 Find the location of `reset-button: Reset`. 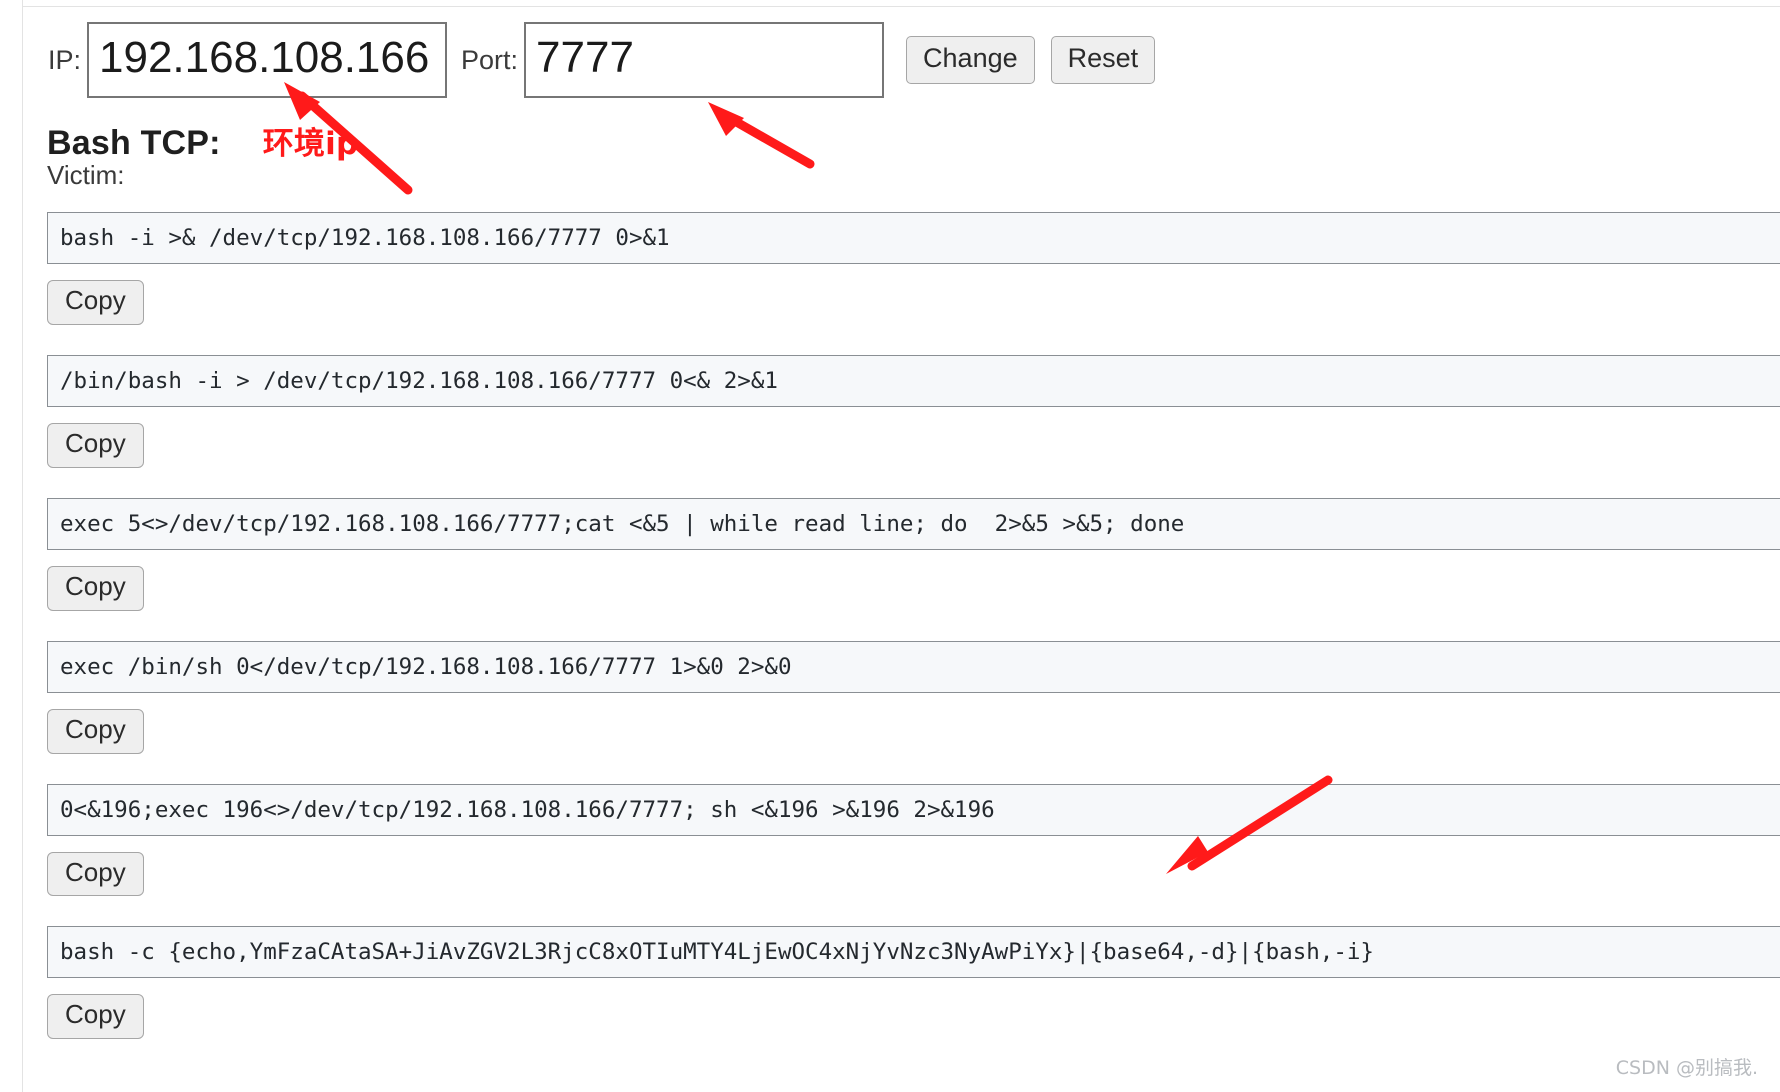

reset-button: Reset is located at coordinates (1103, 60).